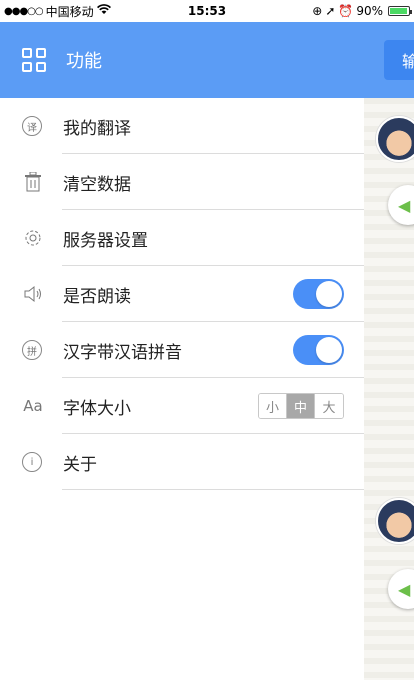 The height and width of the screenshot is (680, 414). What do you see at coordinates (317, 11) in the screenshot?
I see `orientation-lock-icon: ⊕` at bounding box center [317, 11].